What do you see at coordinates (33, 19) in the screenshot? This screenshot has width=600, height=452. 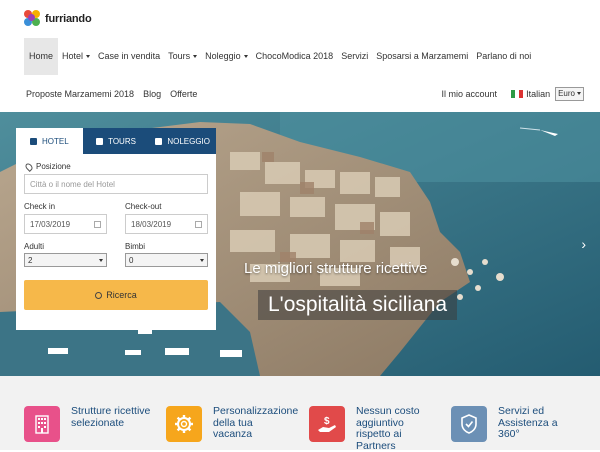 I see `logo-icon` at bounding box center [33, 19].